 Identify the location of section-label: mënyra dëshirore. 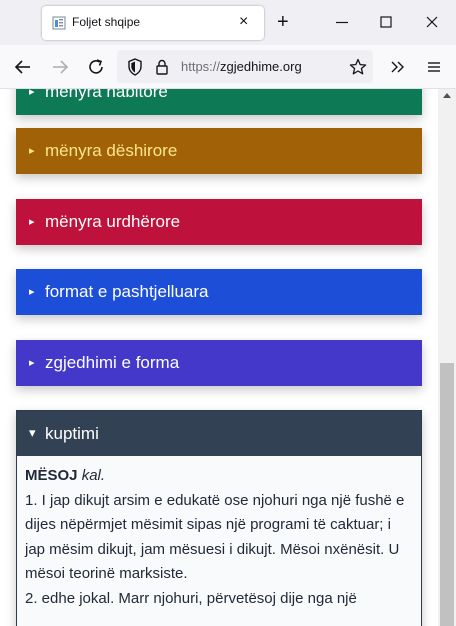
(111, 150).